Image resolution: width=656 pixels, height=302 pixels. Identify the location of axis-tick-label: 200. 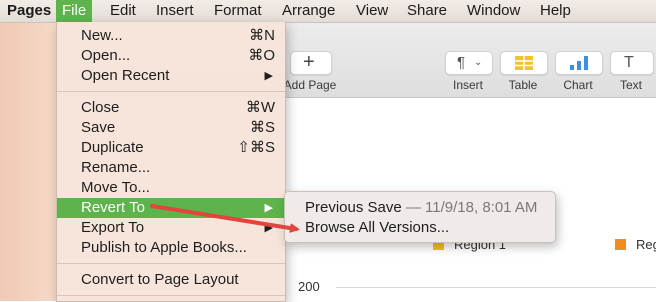
(309, 286).